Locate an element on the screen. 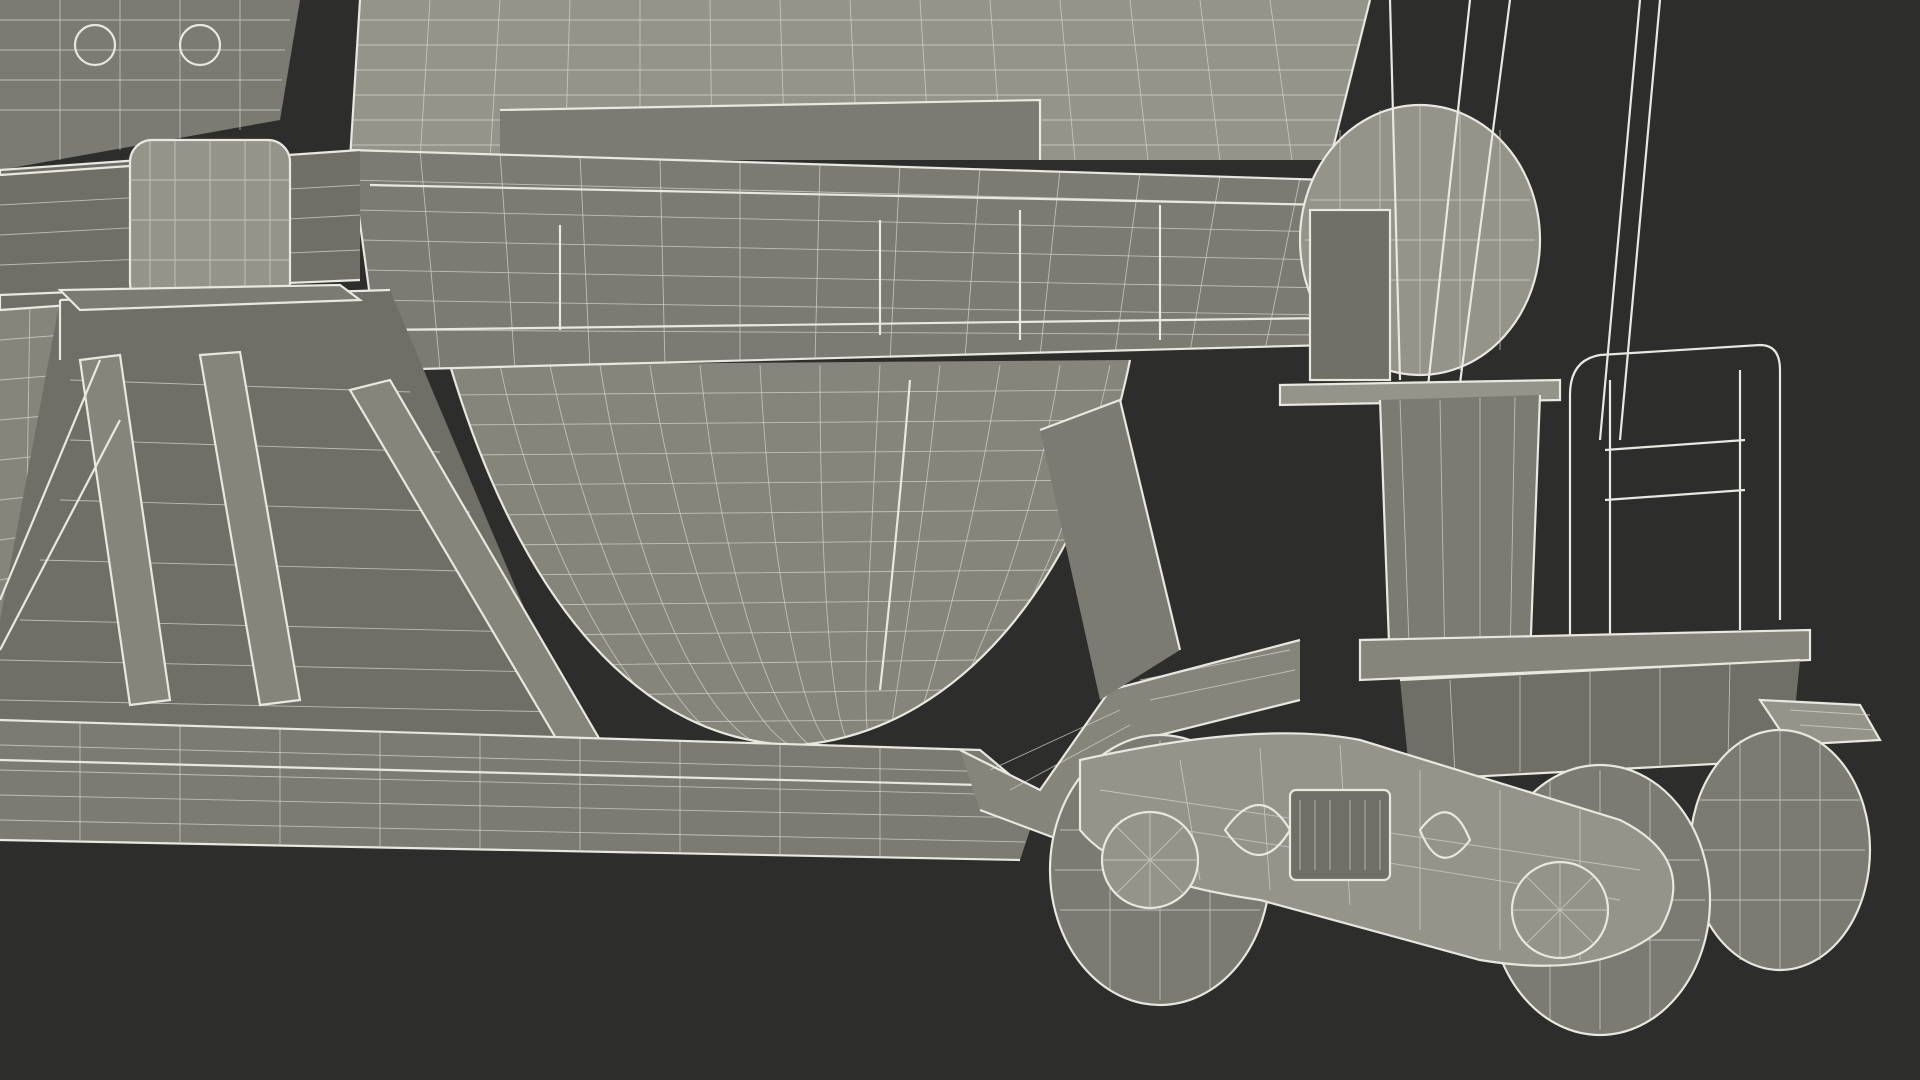 The height and width of the screenshot is (1080, 1920). end-trunnion-hub is located at coordinates (1420, 242).